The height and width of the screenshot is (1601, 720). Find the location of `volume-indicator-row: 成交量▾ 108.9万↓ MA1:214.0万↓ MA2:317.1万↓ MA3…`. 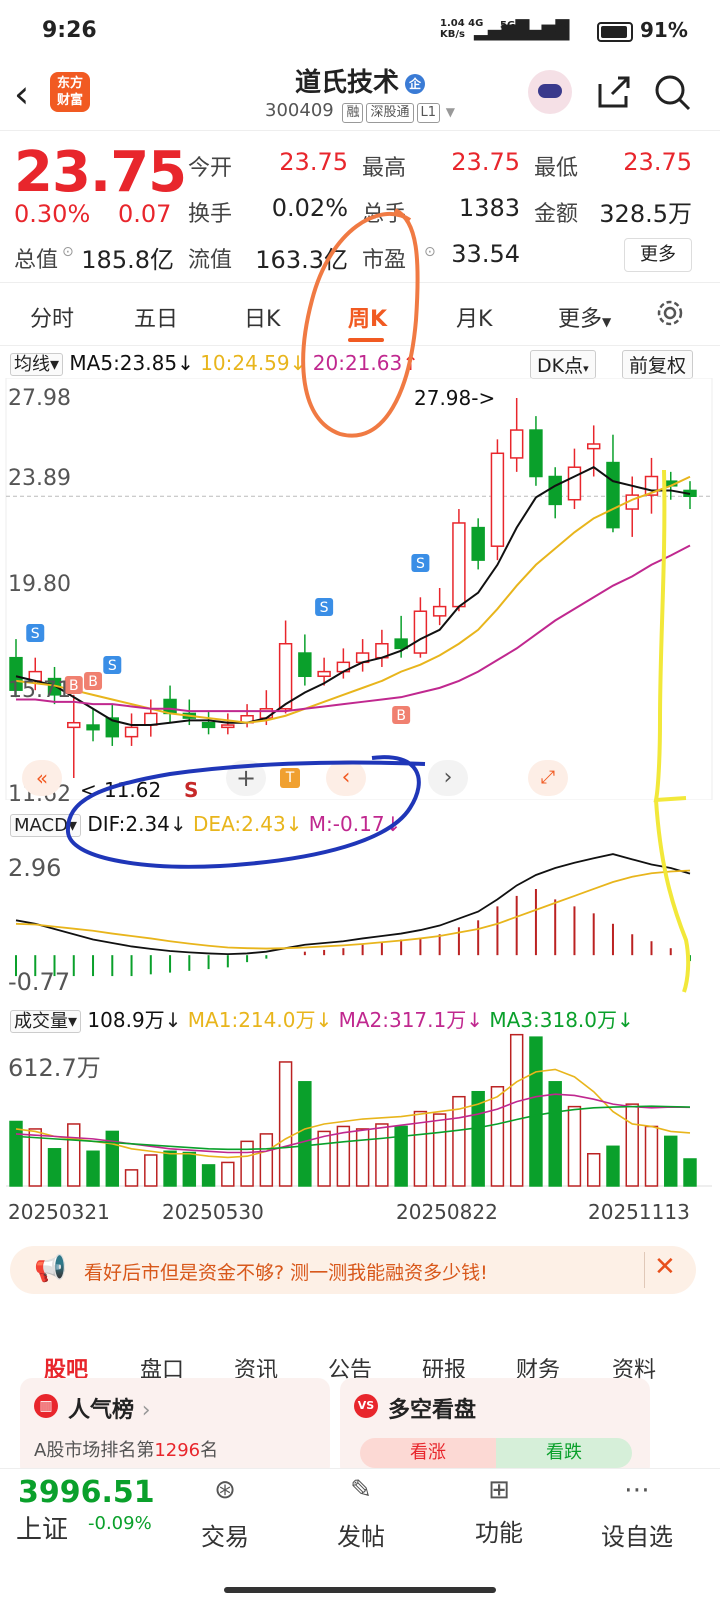

volume-indicator-row: 成交量▾ 108.9万↓ MA1:214.0万↓ MA2:317.1万↓ MA3… is located at coordinates (322, 1018).